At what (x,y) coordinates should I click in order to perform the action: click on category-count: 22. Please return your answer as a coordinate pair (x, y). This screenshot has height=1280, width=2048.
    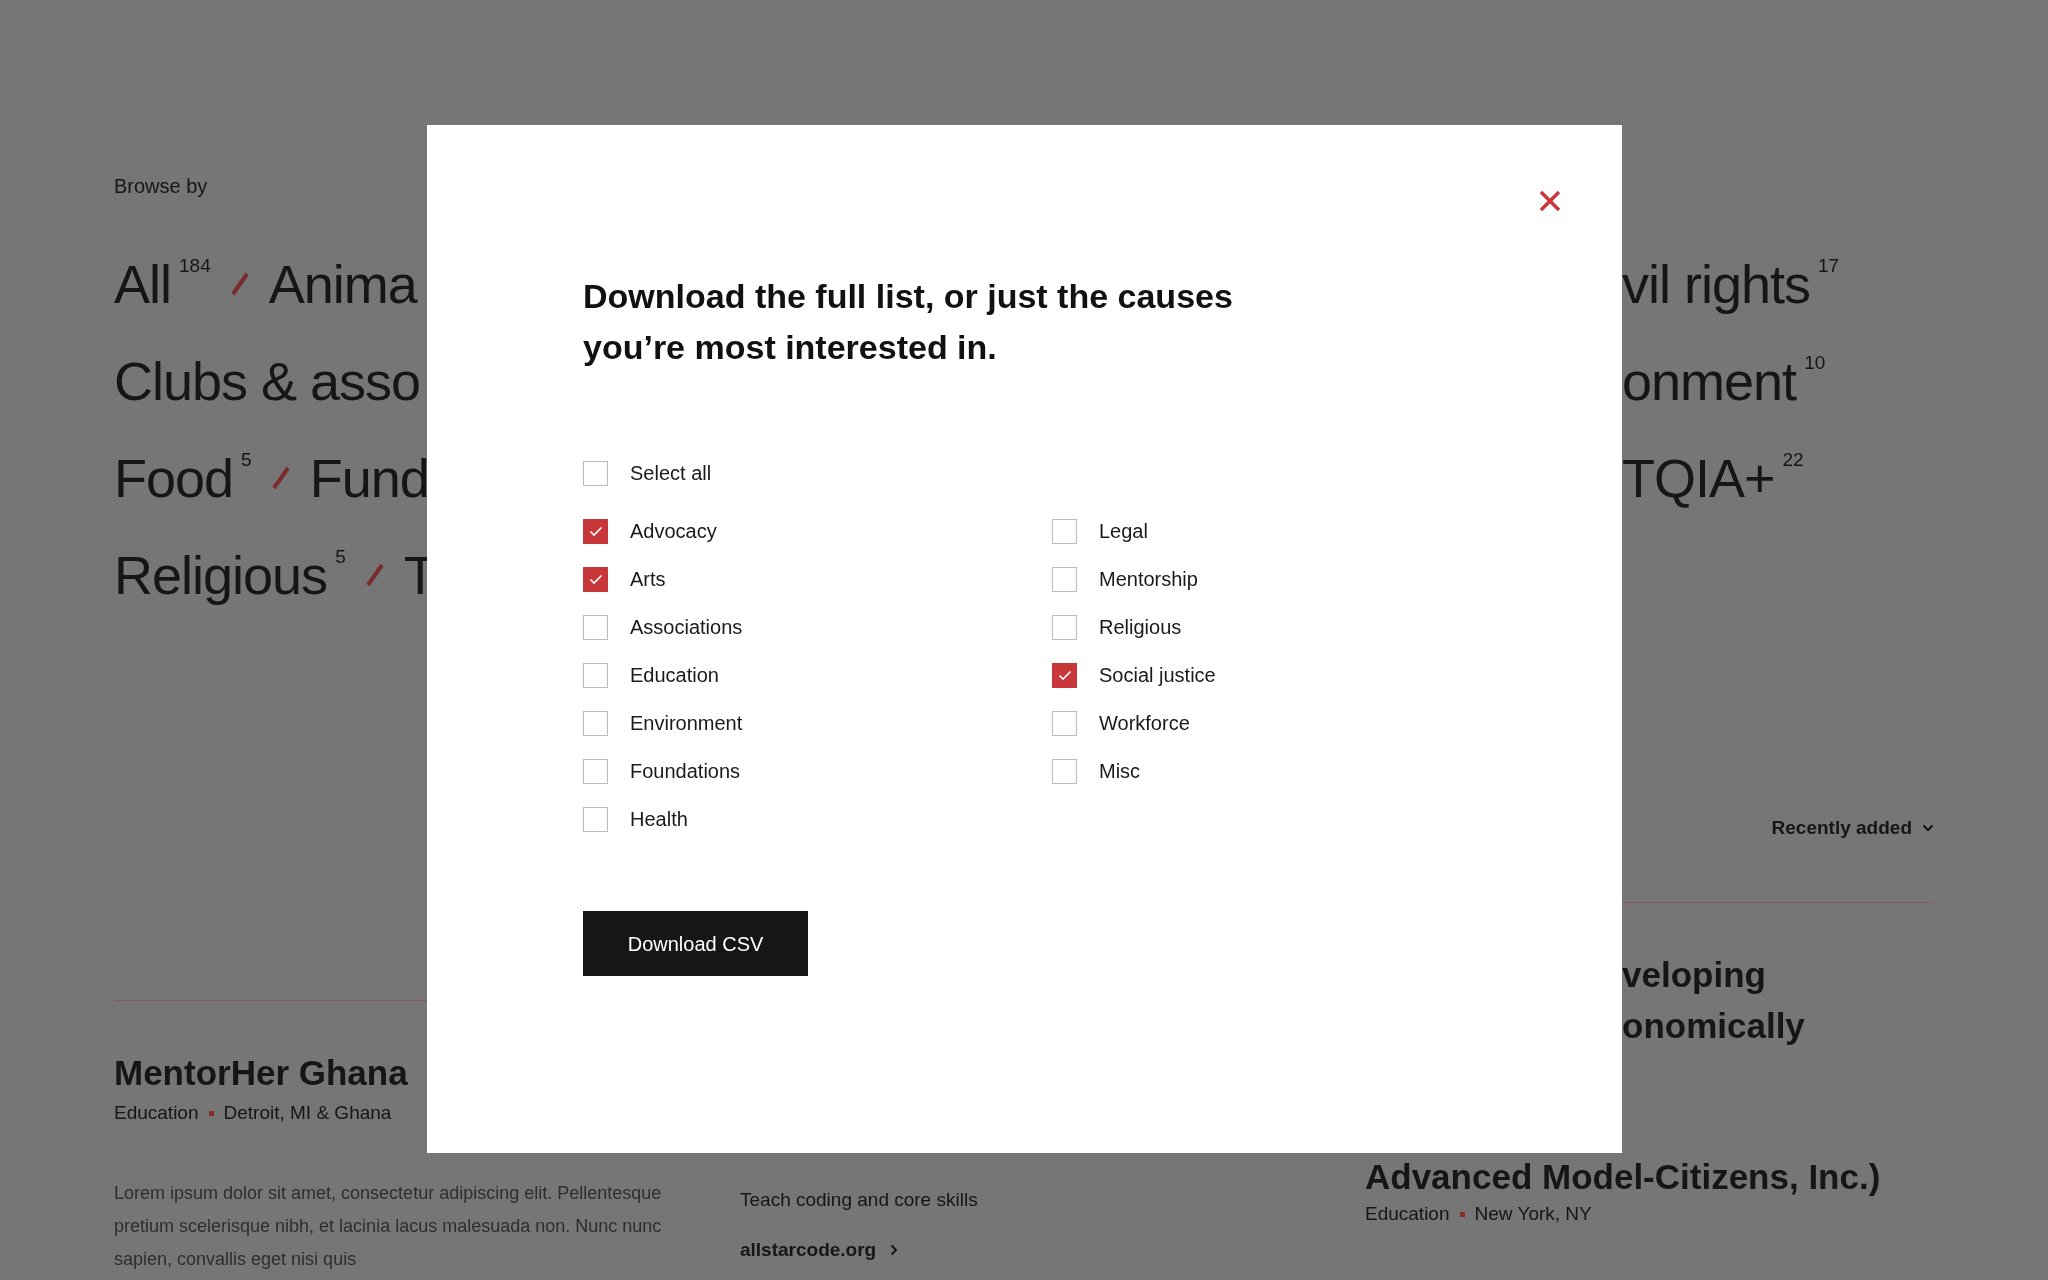
    Looking at the image, I should click on (1793, 459).